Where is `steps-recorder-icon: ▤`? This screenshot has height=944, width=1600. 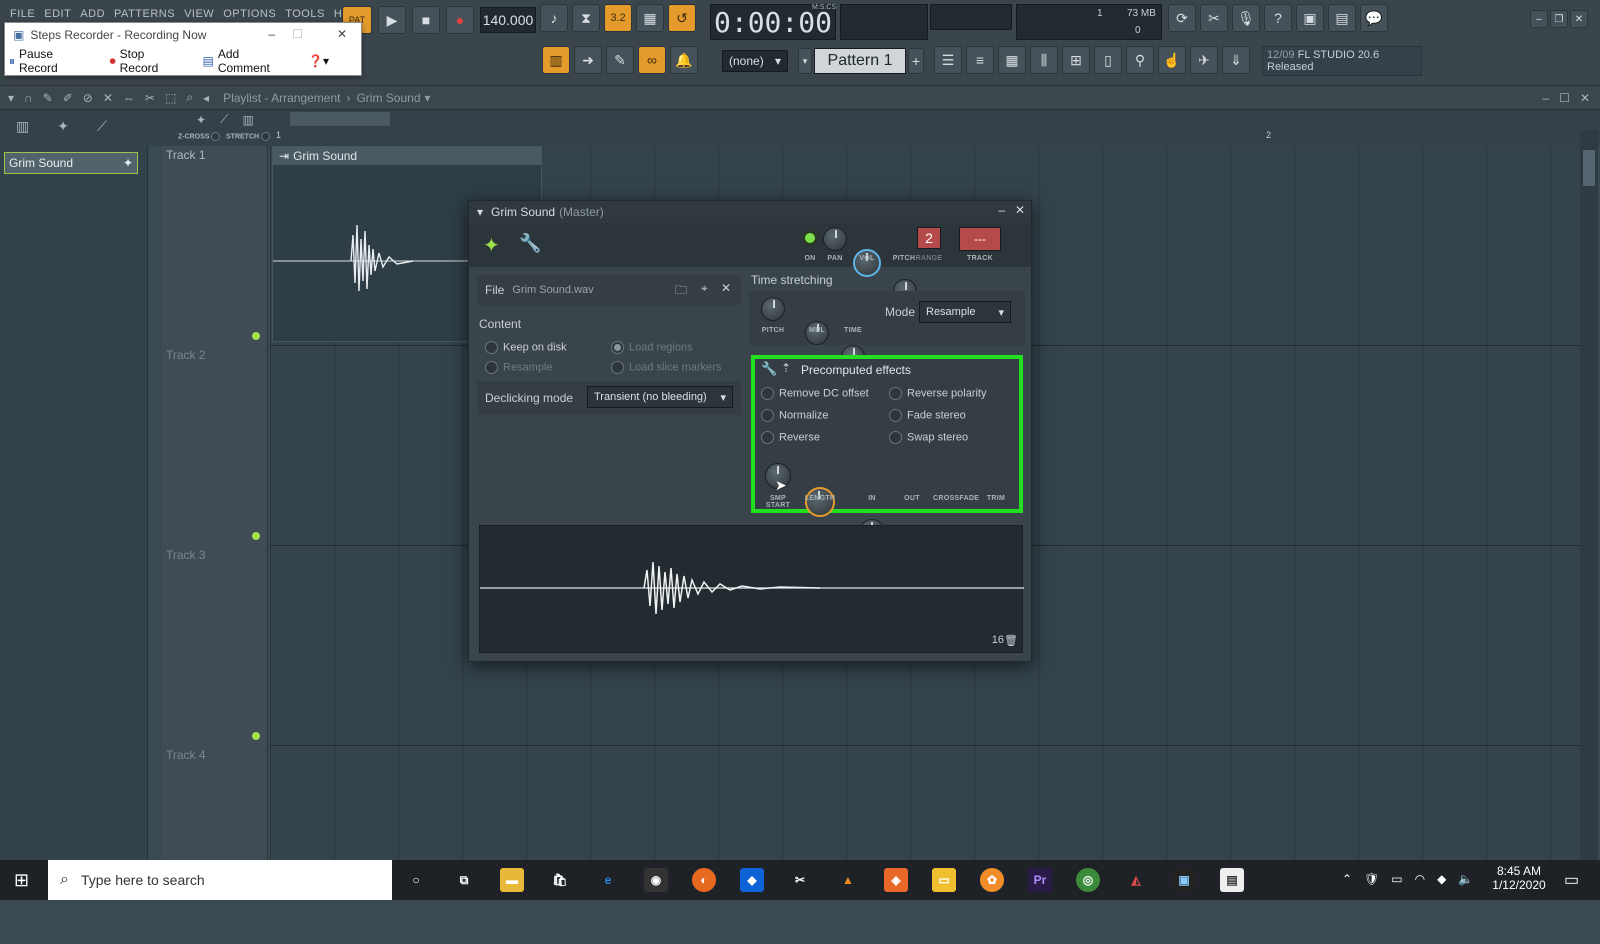
steps-recorder-icon: ▤ is located at coordinates (1232, 880).